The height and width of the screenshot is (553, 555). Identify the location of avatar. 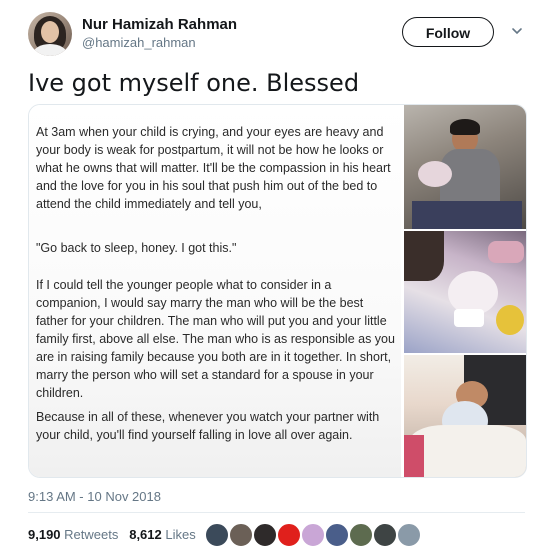
(50, 34).